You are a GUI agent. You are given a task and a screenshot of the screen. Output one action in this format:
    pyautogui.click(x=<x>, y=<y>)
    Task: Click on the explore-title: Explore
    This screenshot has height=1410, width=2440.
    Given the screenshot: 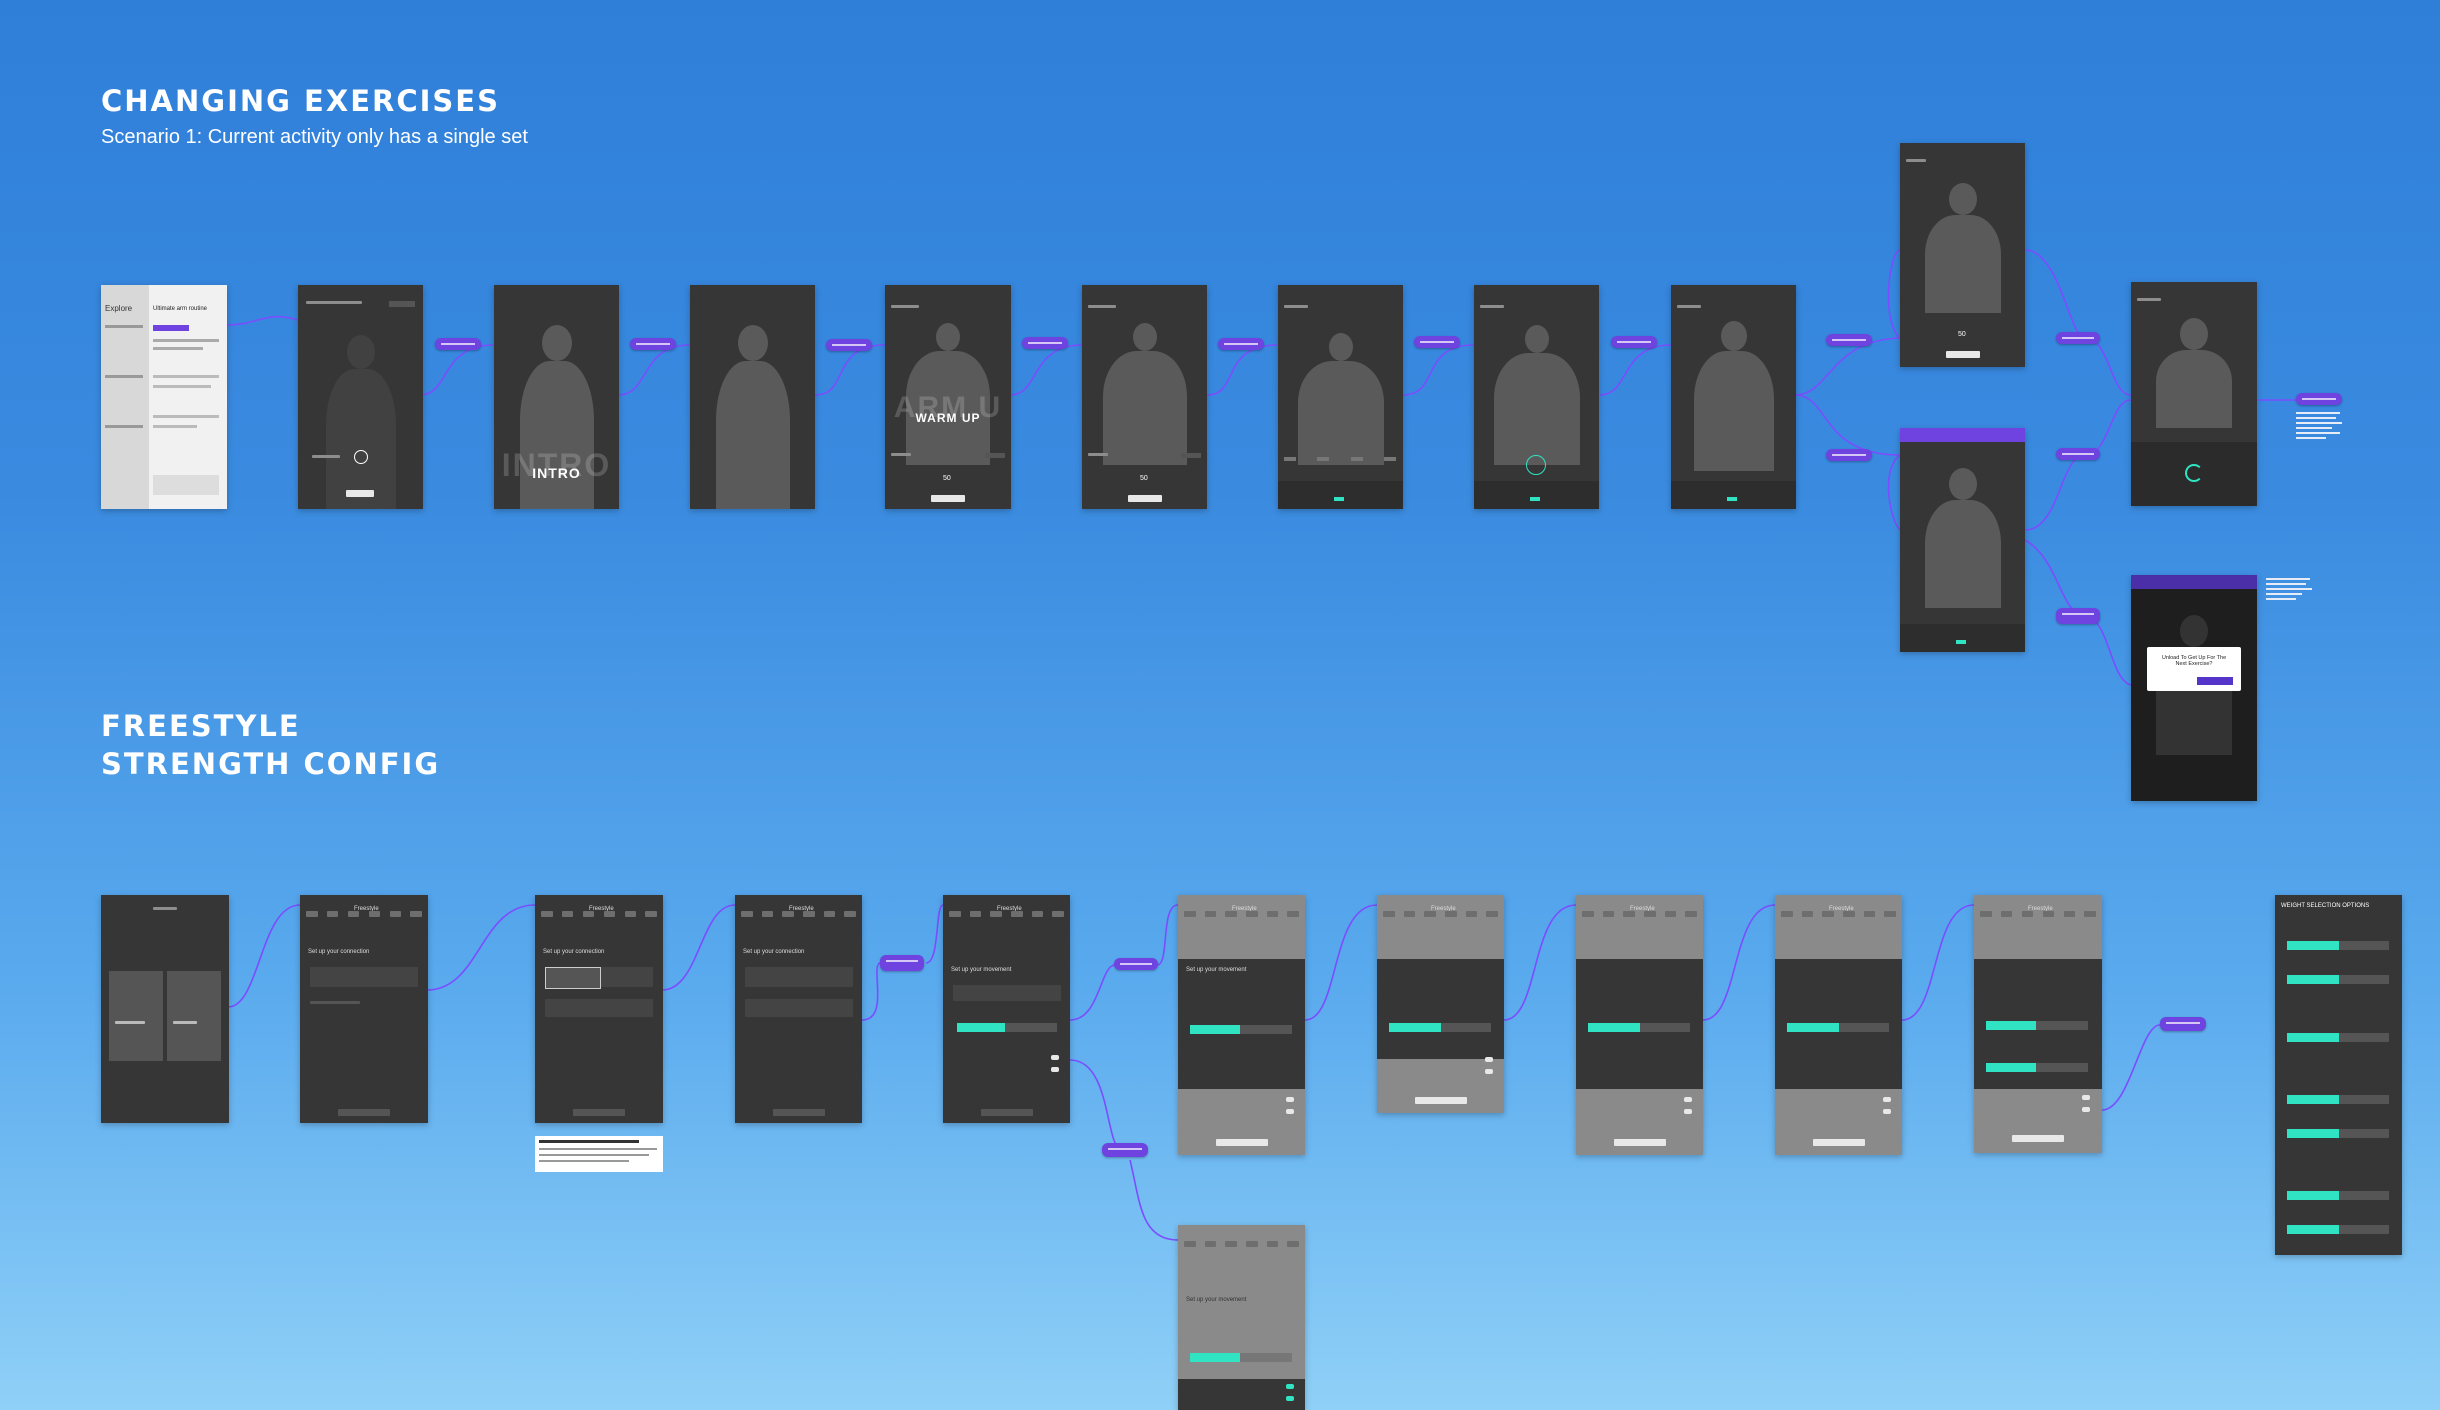 What is the action you would take?
    pyautogui.click(x=119, y=308)
    